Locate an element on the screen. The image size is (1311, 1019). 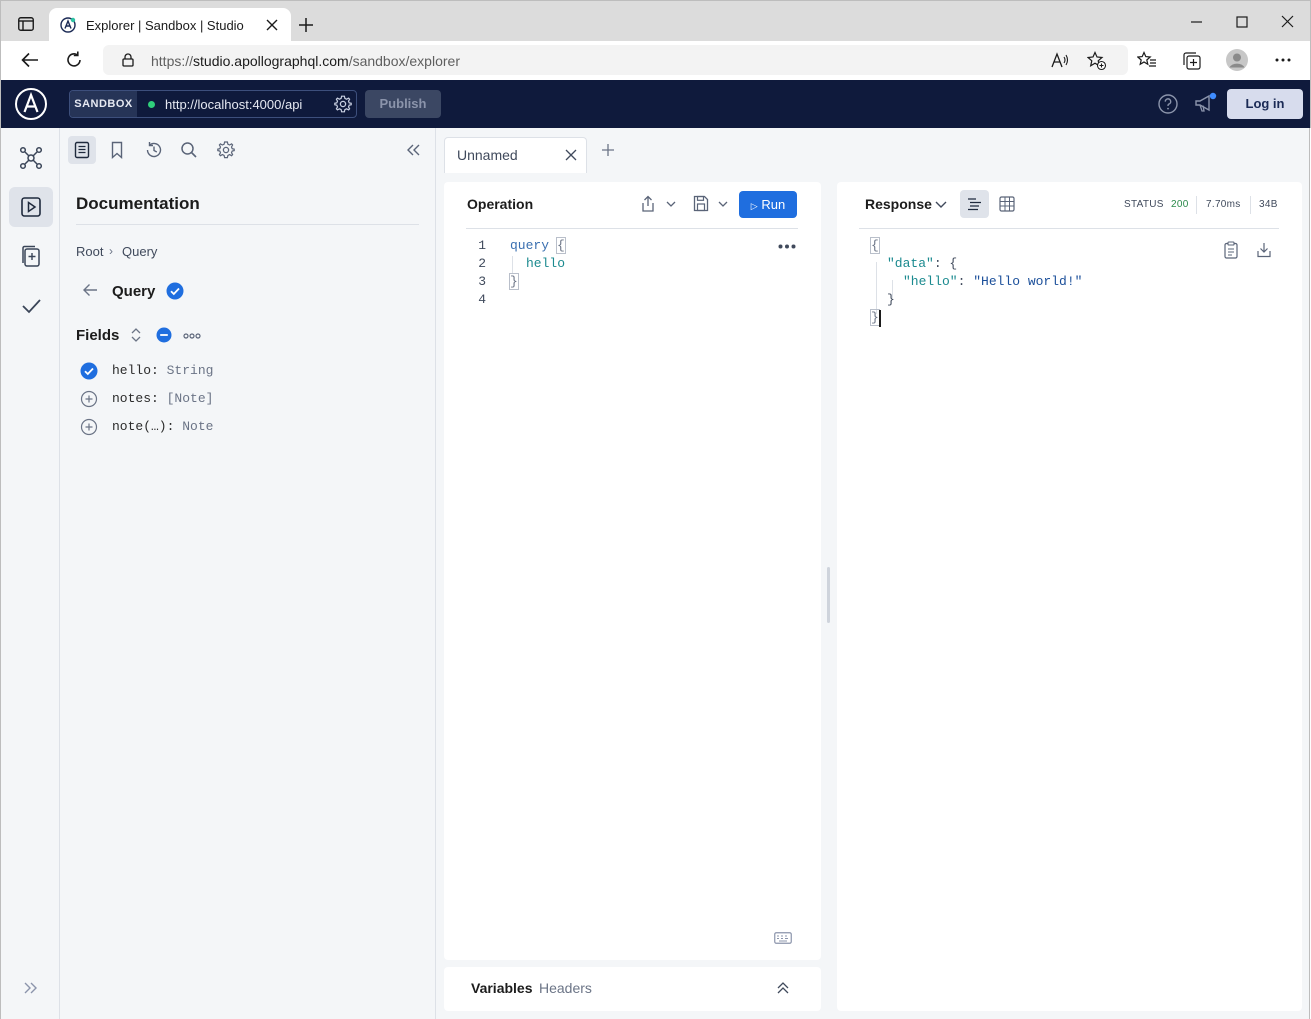
copy-response-icon is located at coordinates (1231, 250).